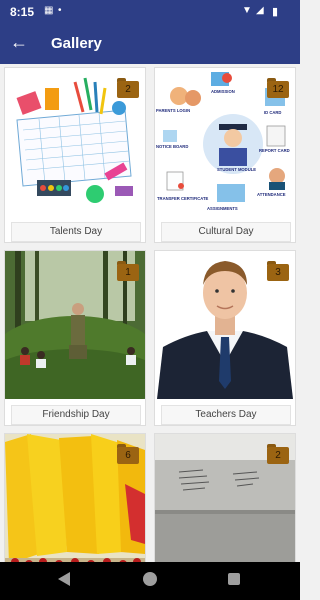  Describe the element at coordinates (76, 43) in the screenshot. I see `page-title: Gallery` at that location.